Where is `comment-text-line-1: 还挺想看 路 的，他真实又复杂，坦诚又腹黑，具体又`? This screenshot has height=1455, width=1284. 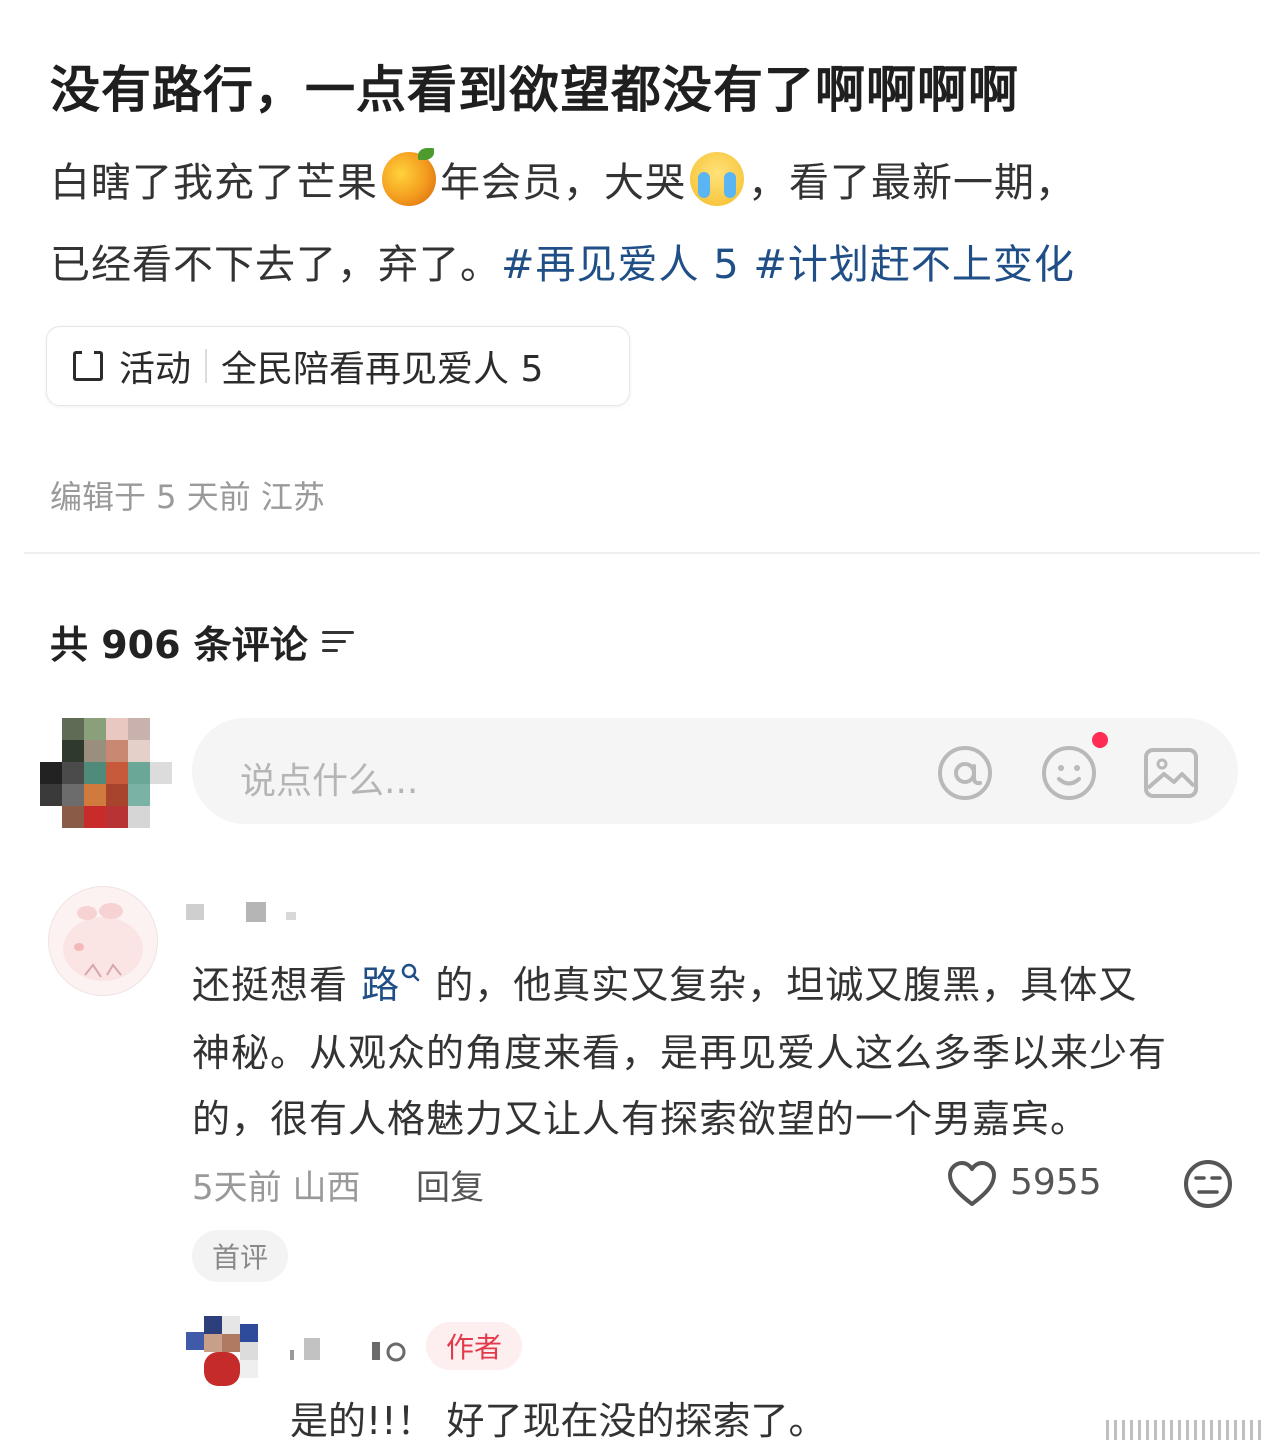
comment-text-line-1: 还挺想看 路 的，他真实又复杂，坦诚又腹黑，具体又 is located at coordinates (664, 981).